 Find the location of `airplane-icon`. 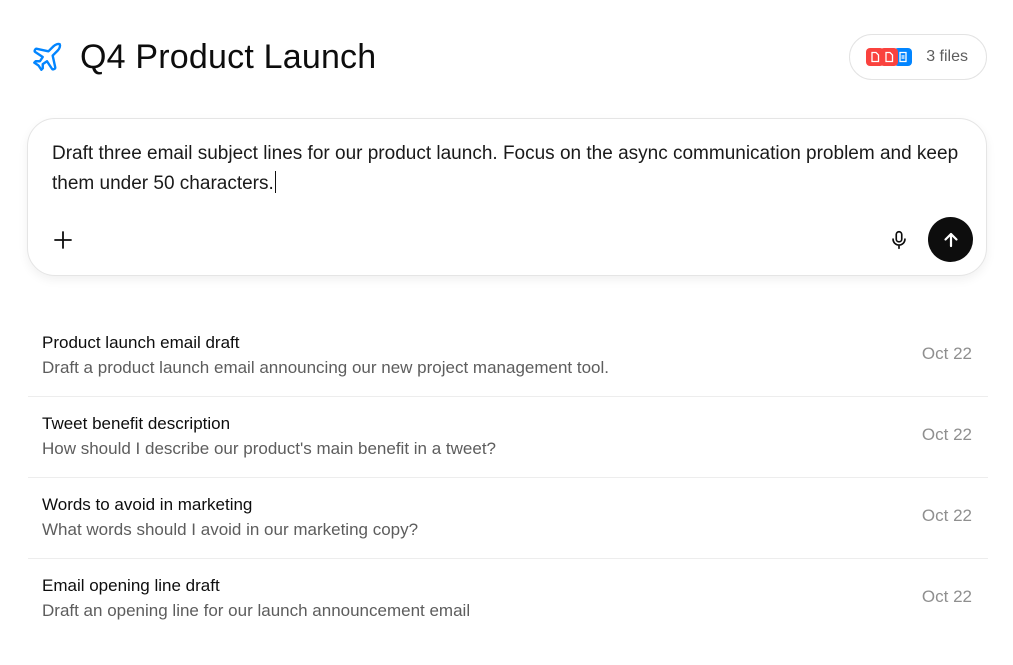

airplane-icon is located at coordinates (47, 57).